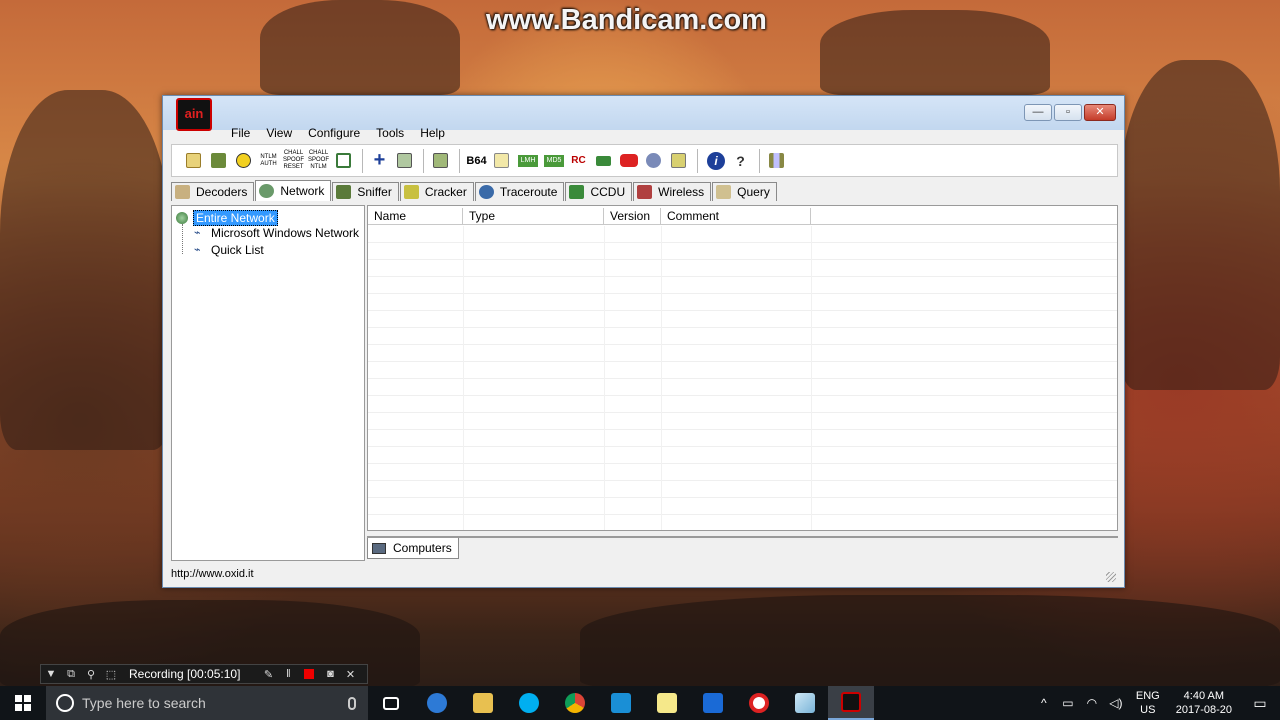  I want to click on tab-computers: Computers, so click(413, 548).